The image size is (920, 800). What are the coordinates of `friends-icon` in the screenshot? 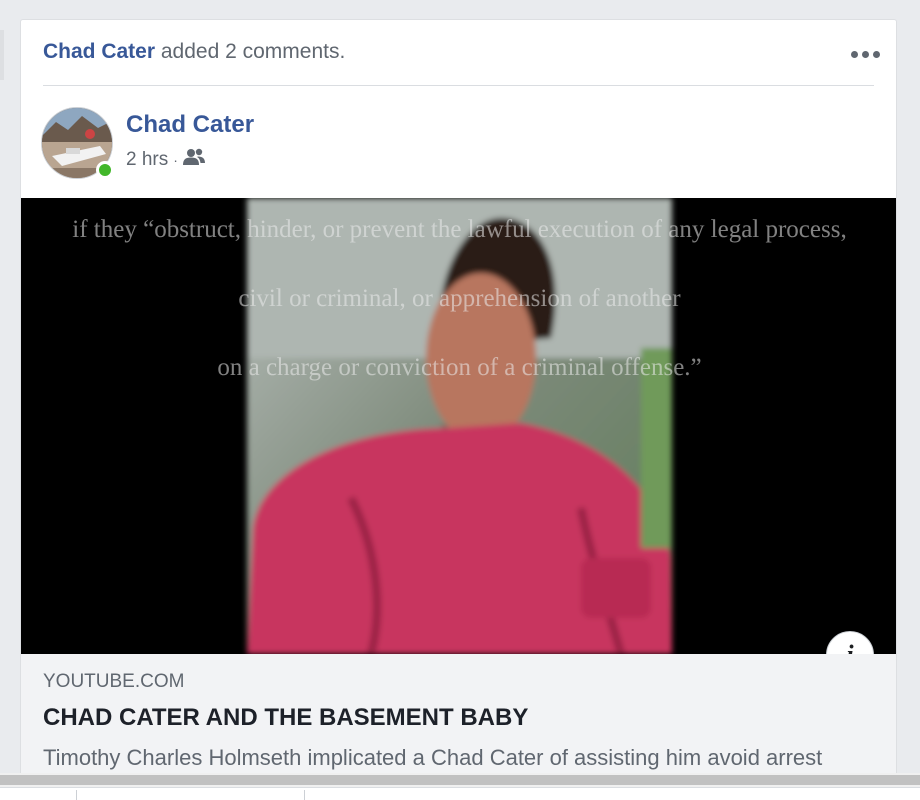 It's located at (193, 160).